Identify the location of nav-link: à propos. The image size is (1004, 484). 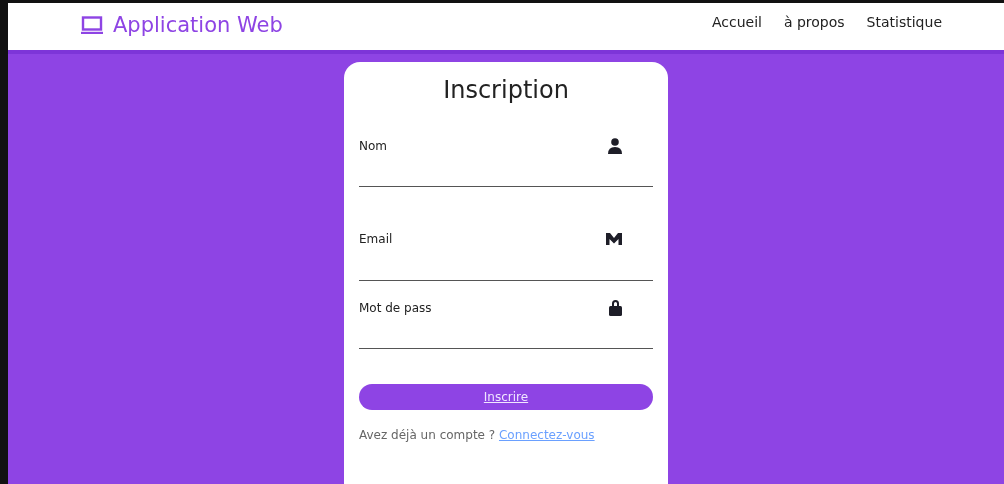
(814, 21).